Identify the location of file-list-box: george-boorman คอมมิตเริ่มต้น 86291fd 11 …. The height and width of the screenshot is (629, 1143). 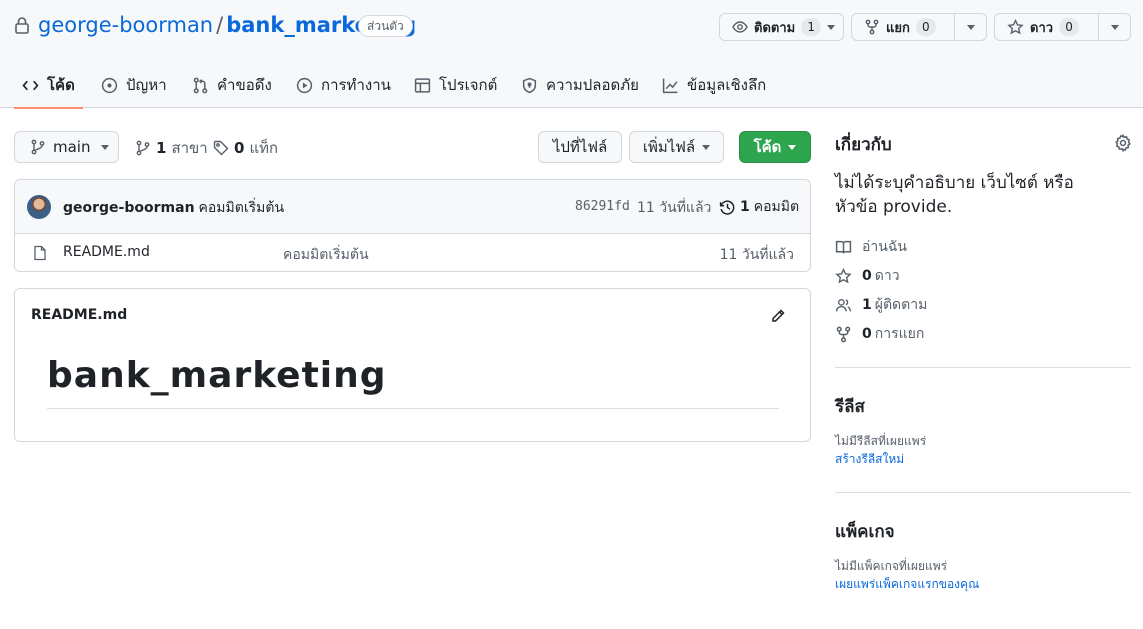
(412, 225).